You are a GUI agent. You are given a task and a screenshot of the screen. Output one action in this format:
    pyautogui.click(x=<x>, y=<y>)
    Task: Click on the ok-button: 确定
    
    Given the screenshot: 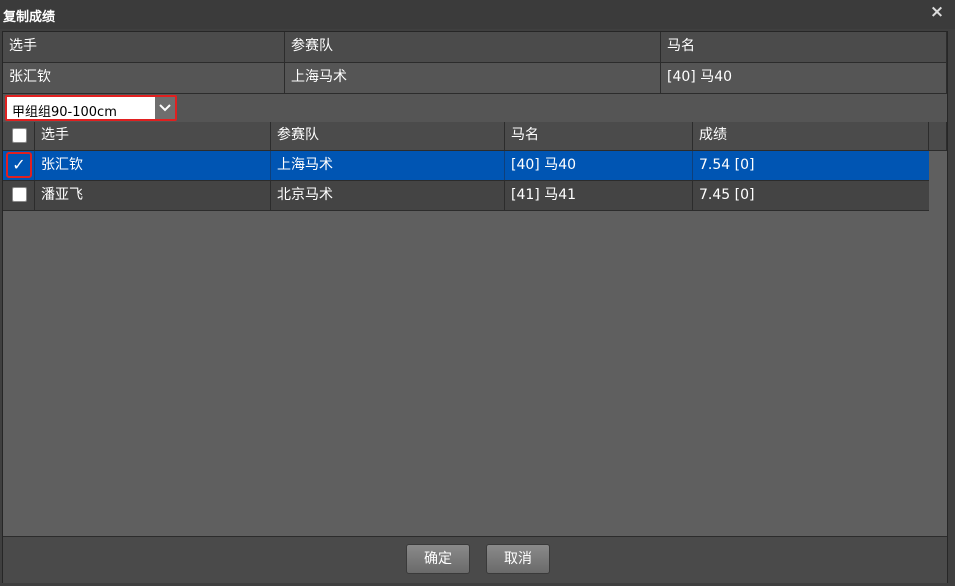 What is the action you would take?
    pyautogui.click(x=438, y=559)
    